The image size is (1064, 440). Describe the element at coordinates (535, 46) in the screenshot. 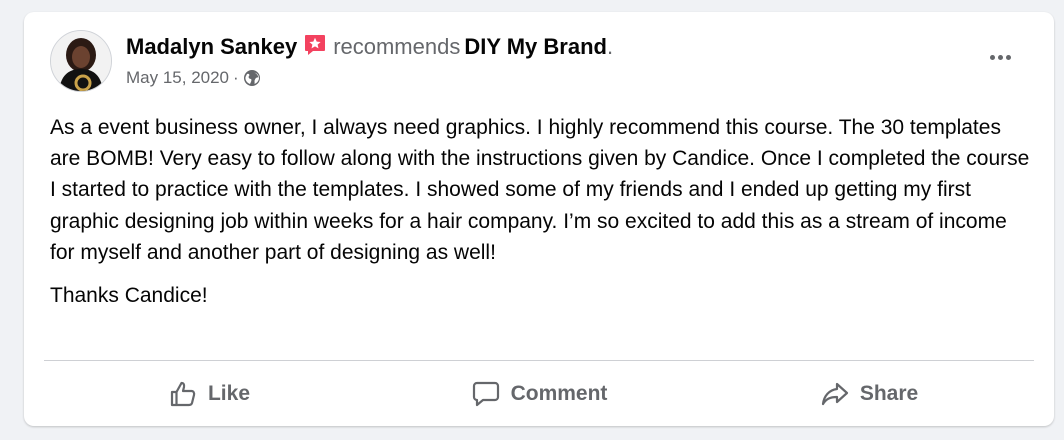

I see `page-name-link: DIY My Brand` at that location.